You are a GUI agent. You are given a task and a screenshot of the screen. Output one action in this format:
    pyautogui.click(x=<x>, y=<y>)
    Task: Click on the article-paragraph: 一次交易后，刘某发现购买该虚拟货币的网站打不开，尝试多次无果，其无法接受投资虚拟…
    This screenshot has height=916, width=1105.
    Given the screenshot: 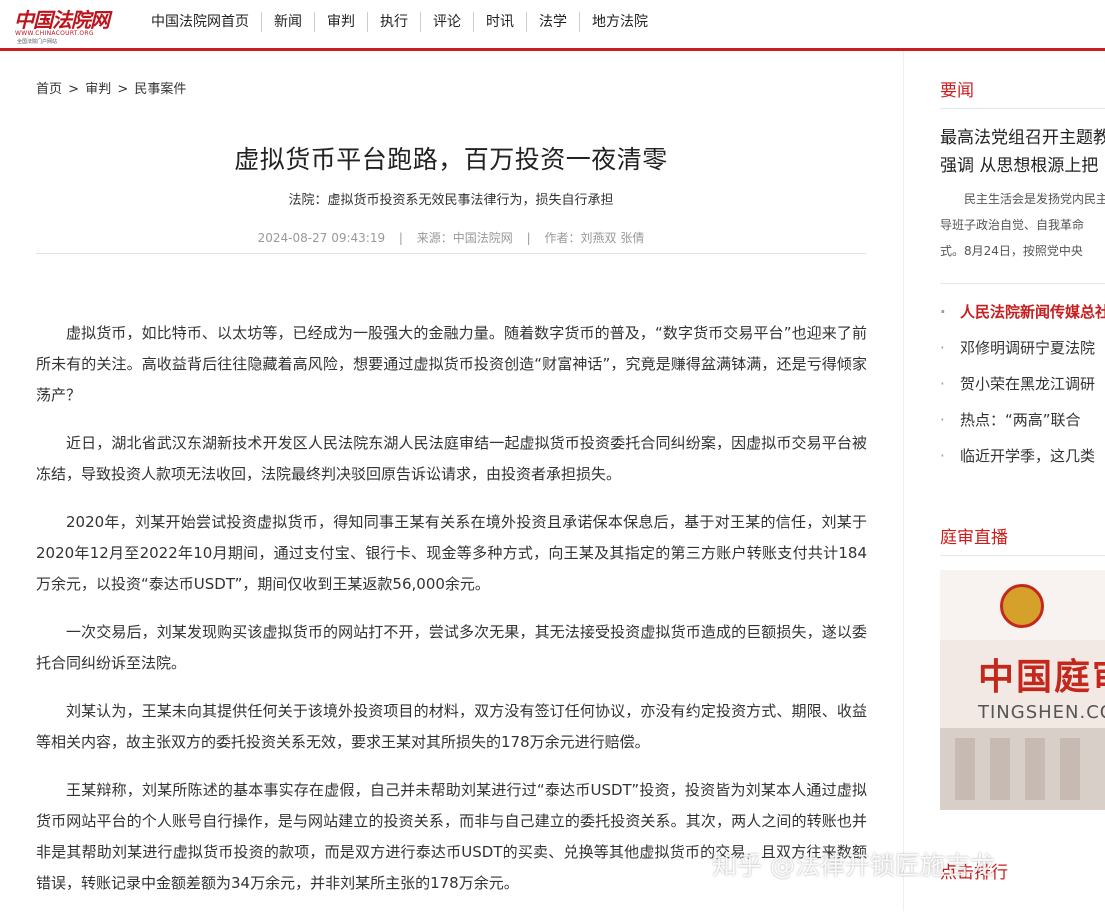 What is the action you would take?
    pyautogui.click(x=451, y=647)
    